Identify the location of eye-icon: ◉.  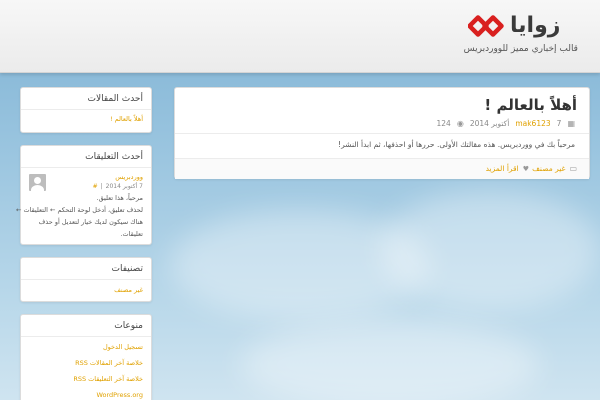
(460, 123).